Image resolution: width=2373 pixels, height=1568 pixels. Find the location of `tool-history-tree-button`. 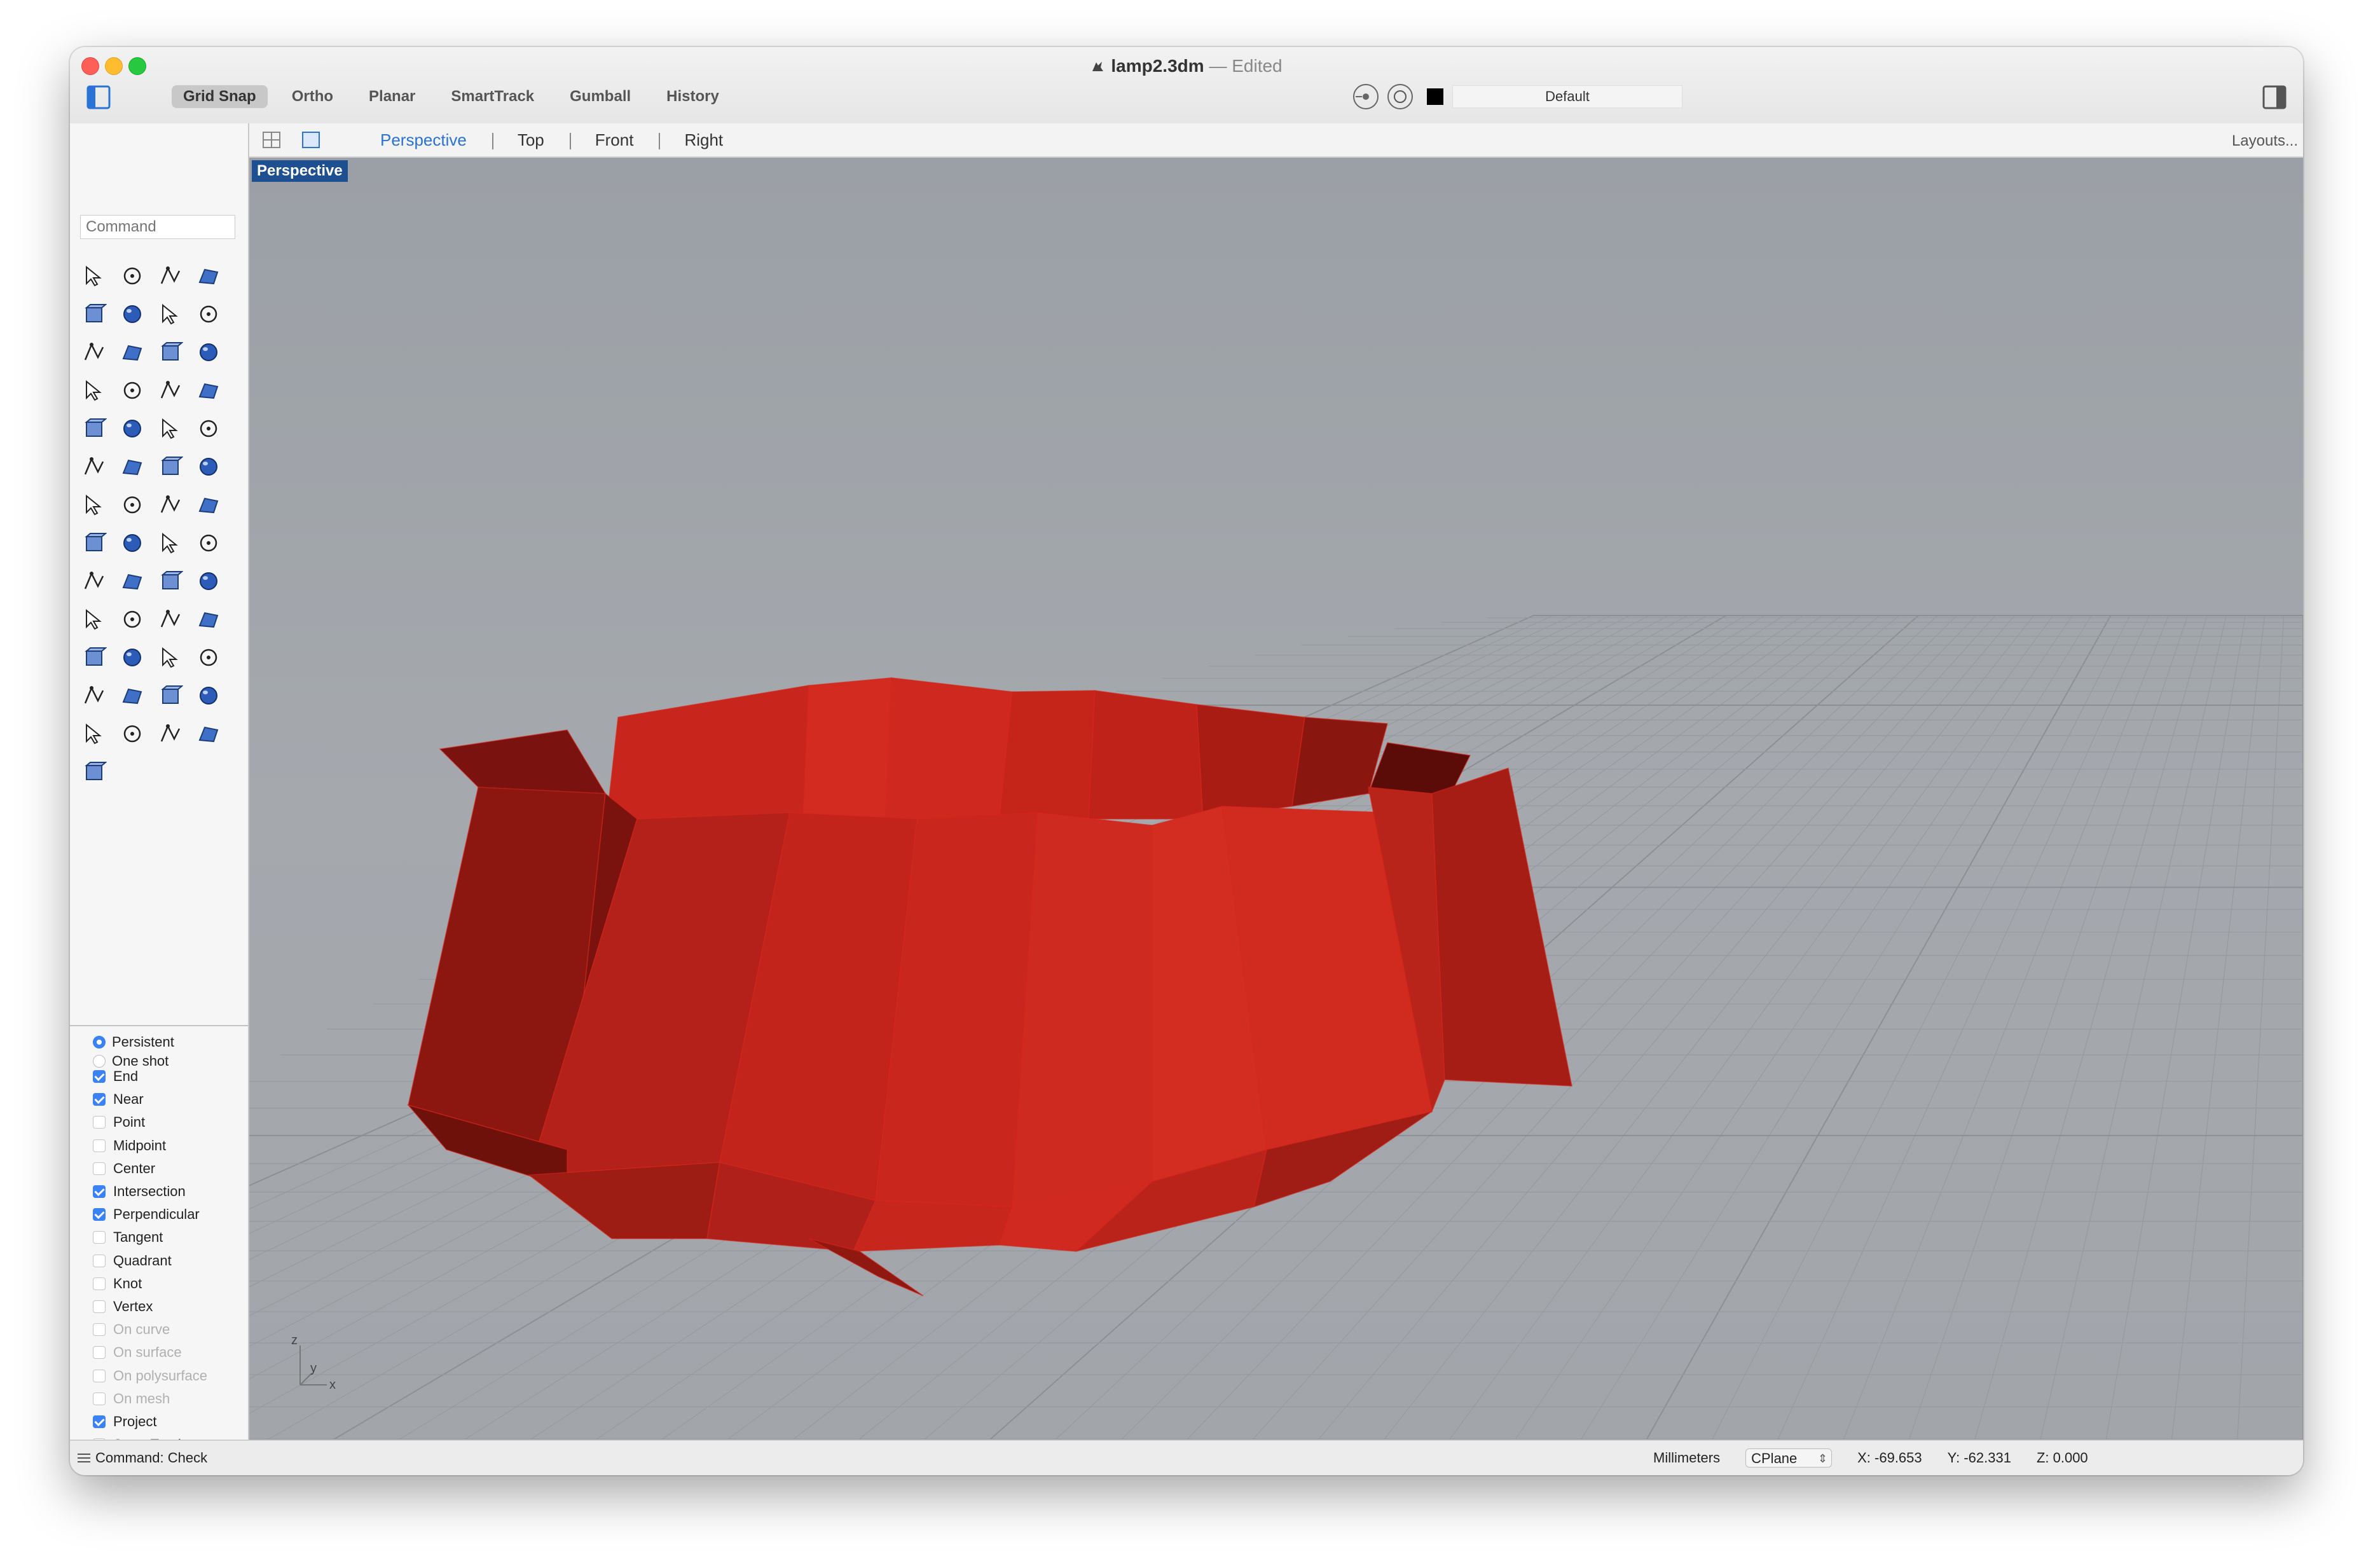

tool-history-tree-button is located at coordinates (94, 772).